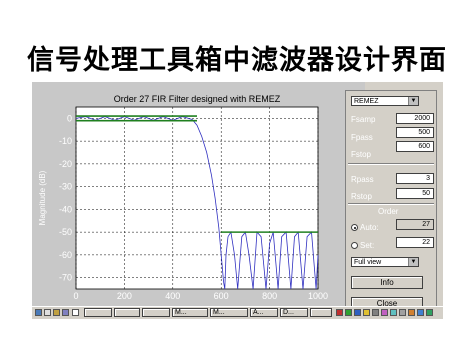 This screenshot has height=355, width=474. I want to click on y-tick-label: -50, so click(65, 232).